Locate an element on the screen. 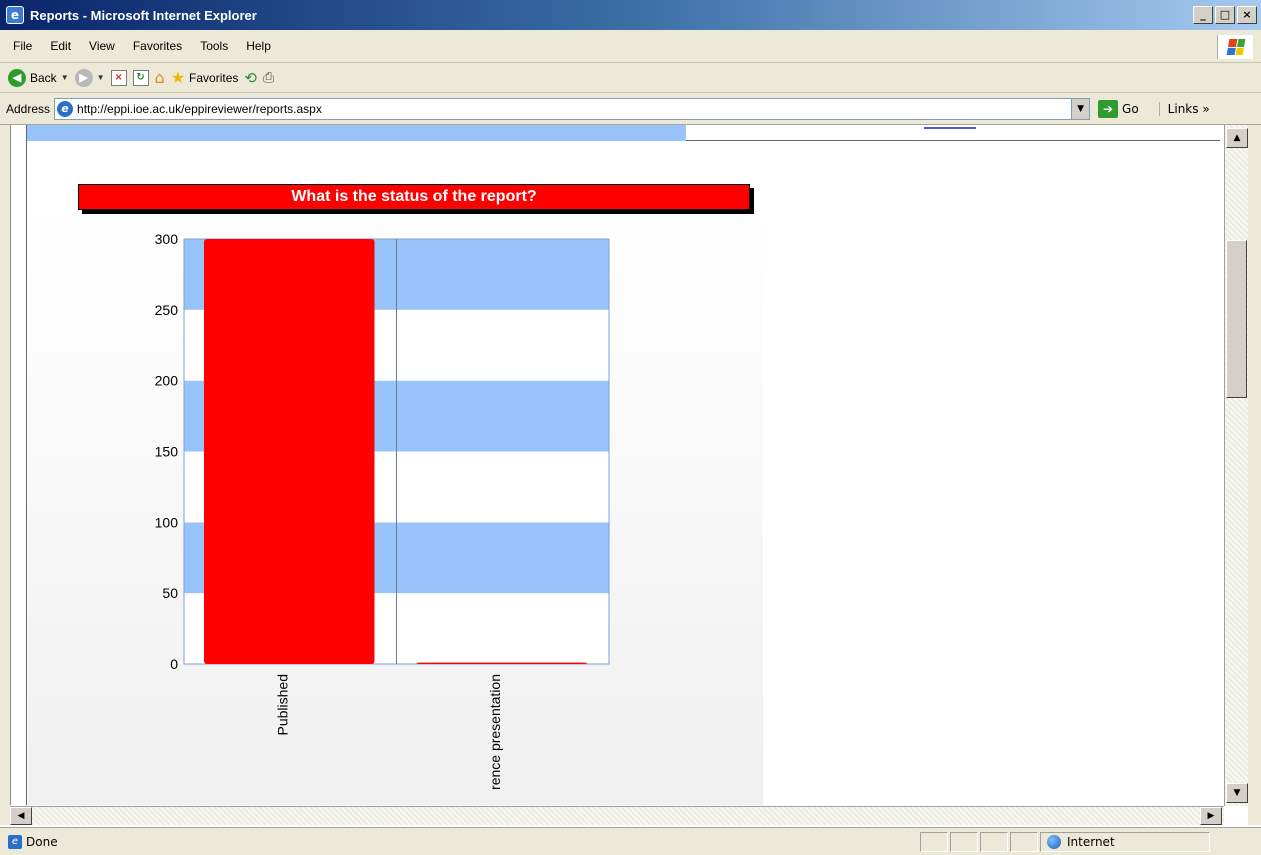 The height and width of the screenshot is (855, 1261). menu-tools: Tools is located at coordinates (214, 46).